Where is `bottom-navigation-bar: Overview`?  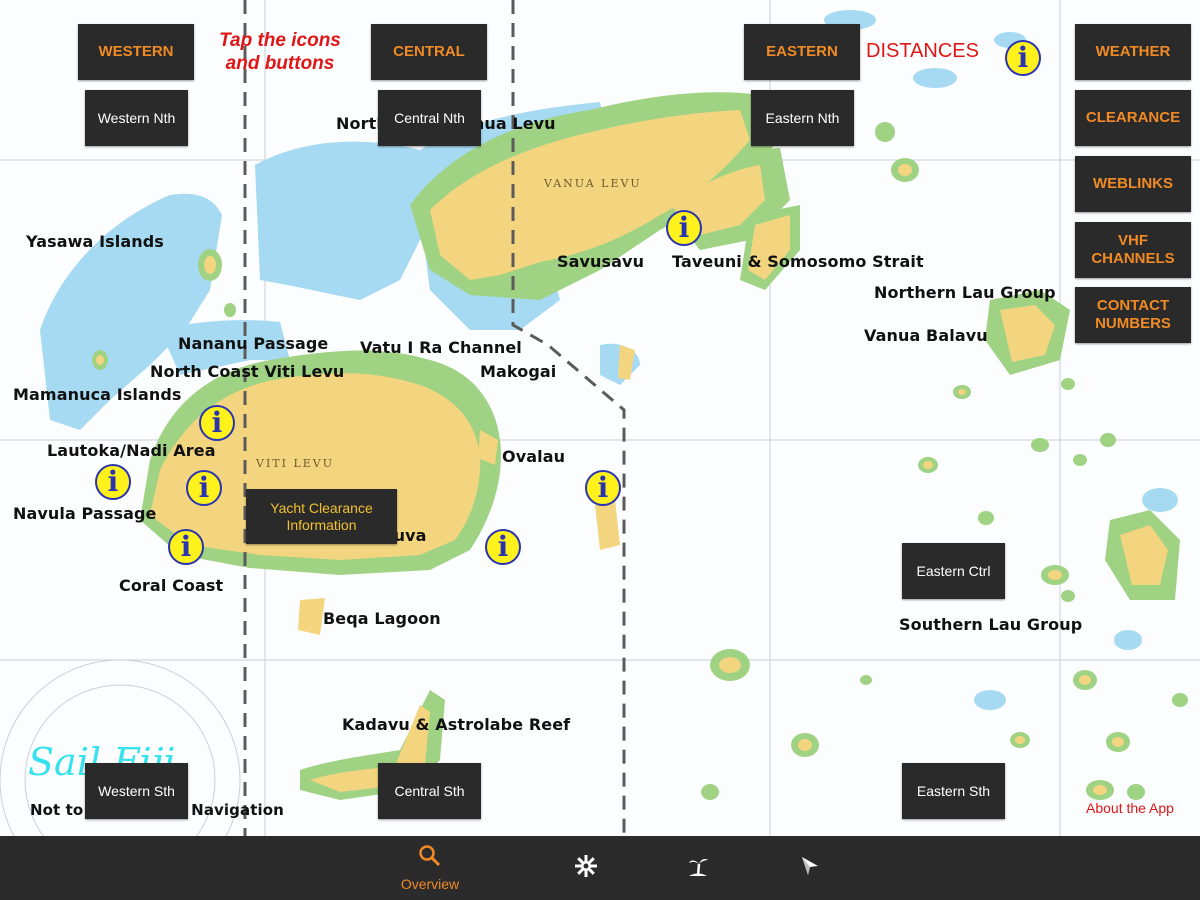 bottom-navigation-bar: Overview is located at coordinates (600, 868).